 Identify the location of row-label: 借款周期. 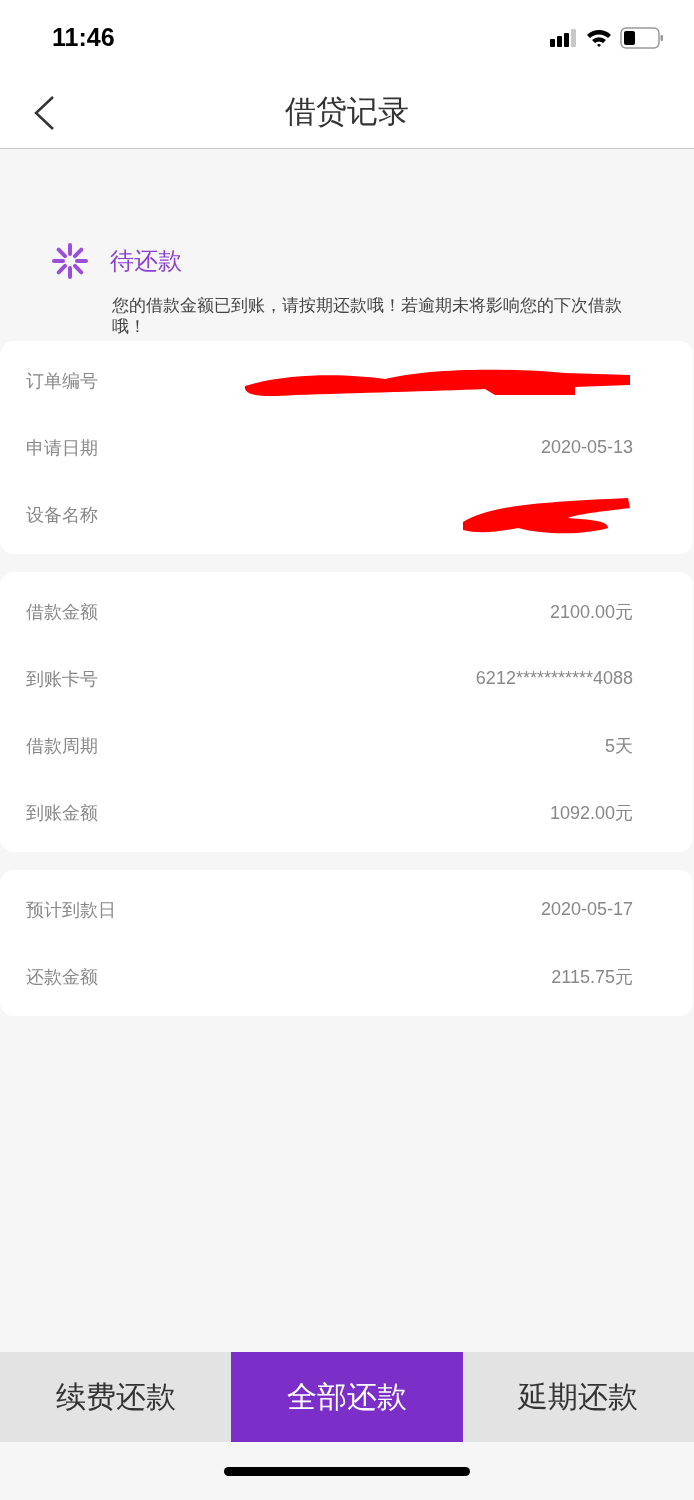
(62, 745).